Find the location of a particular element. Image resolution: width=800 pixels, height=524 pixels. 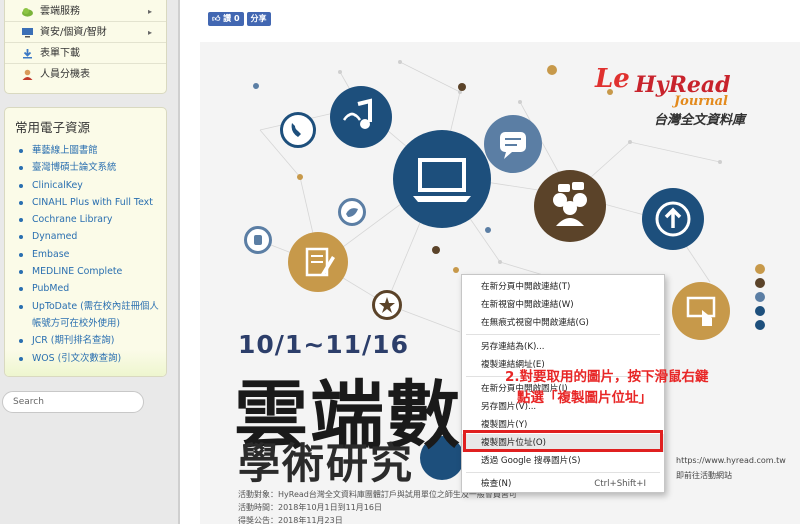

resource-link: JCR (期刊排名查詢) is located at coordinates (91, 340).